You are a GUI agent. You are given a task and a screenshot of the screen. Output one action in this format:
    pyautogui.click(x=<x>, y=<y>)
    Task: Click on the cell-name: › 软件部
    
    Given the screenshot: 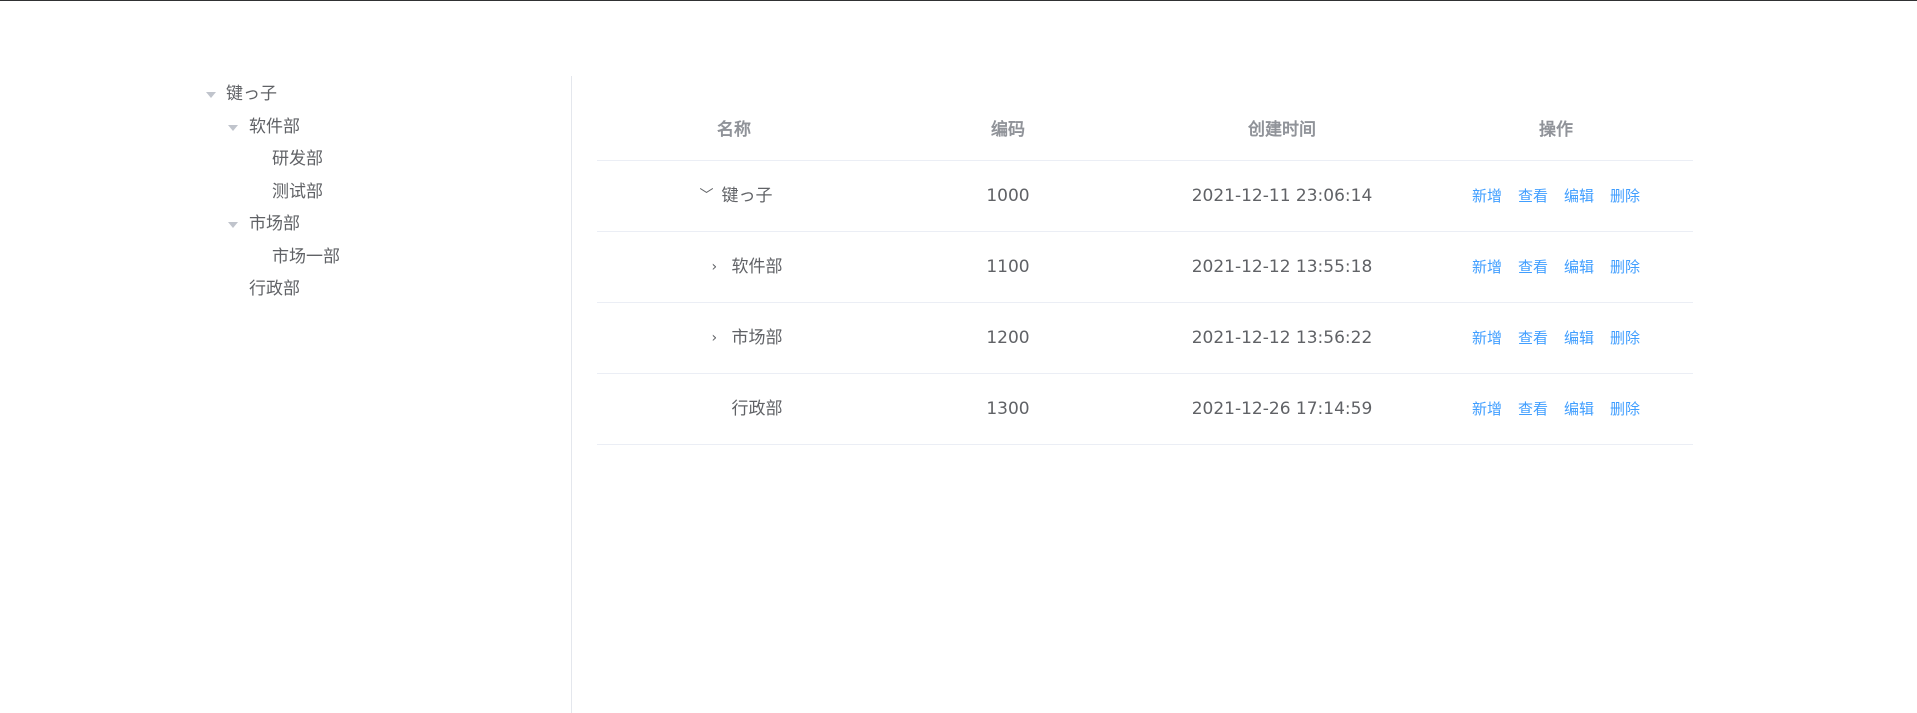 What is the action you would take?
    pyautogui.click(x=734, y=267)
    